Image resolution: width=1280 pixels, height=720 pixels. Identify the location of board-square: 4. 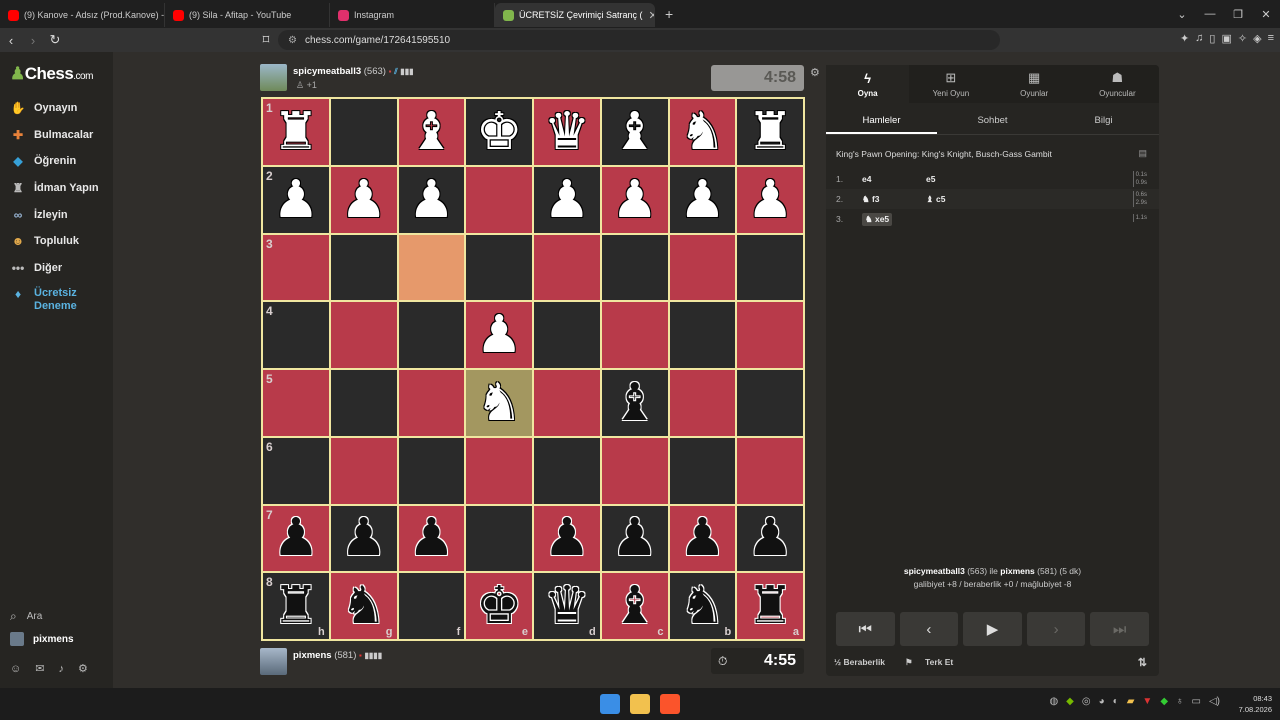
(296, 335).